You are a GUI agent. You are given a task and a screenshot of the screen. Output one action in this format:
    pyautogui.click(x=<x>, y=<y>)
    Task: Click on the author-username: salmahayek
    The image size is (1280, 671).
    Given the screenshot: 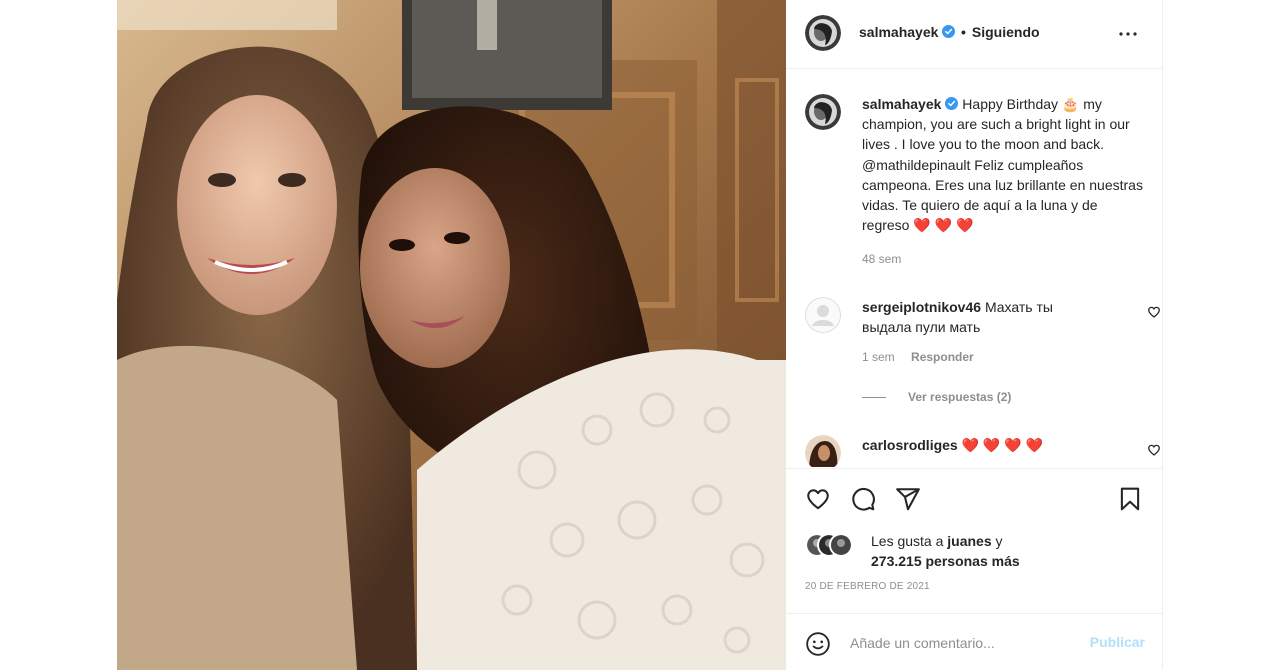 What is the action you would take?
    pyautogui.click(x=907, y=32)
    